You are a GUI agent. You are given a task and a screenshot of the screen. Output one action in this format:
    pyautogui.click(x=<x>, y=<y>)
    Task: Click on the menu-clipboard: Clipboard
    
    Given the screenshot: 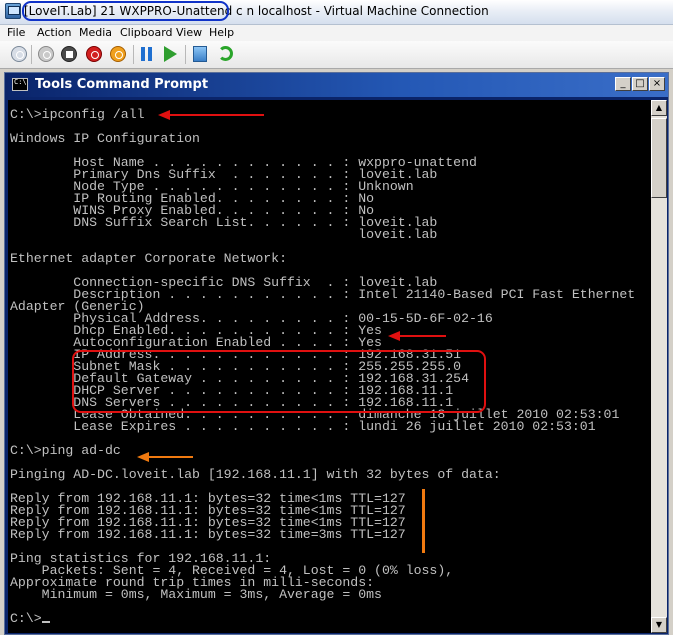 What is the action you would take?
    pyautogui.click(x=146, y=32)
    